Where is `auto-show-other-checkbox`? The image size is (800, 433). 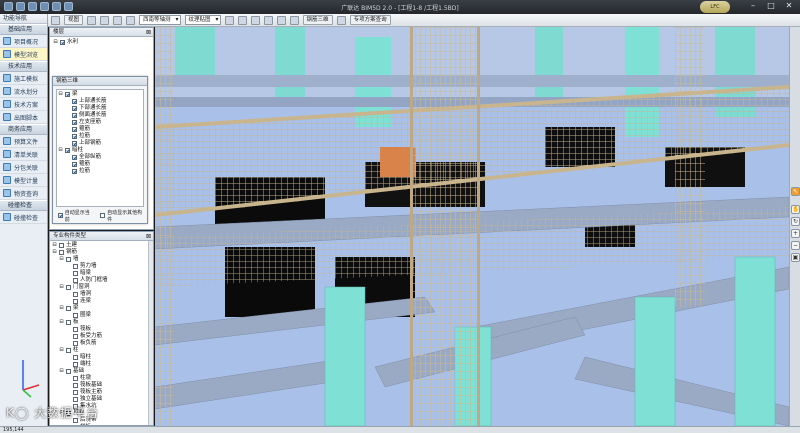
auto-show-other-checkbox is located at coordinates (103, 215).